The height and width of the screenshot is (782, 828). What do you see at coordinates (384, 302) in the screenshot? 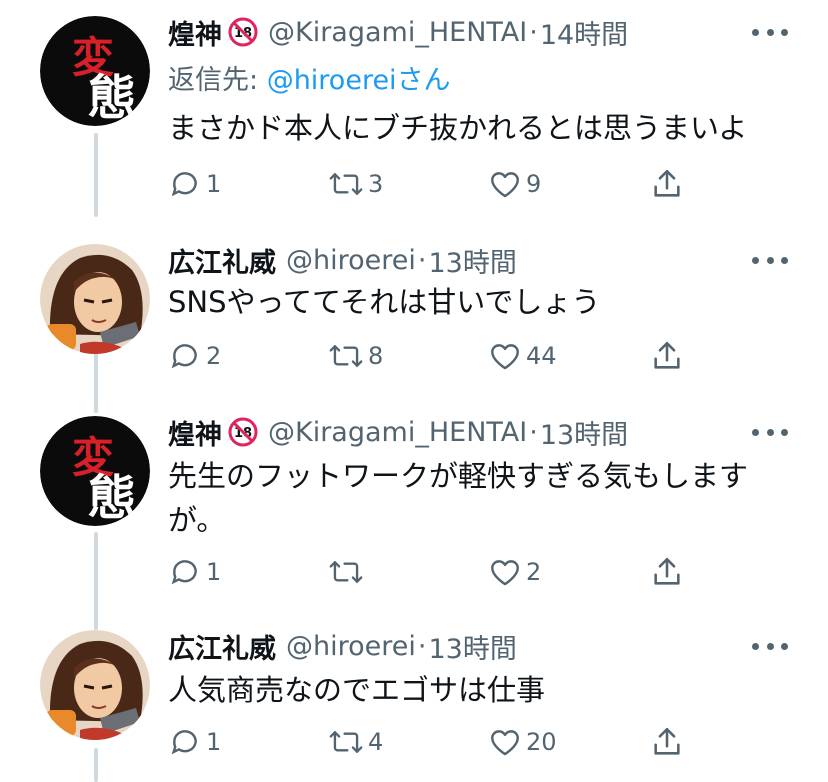
I see `tweet-text: SNSやっててそれは甘いでしょう` at bounding box center [384, 302].